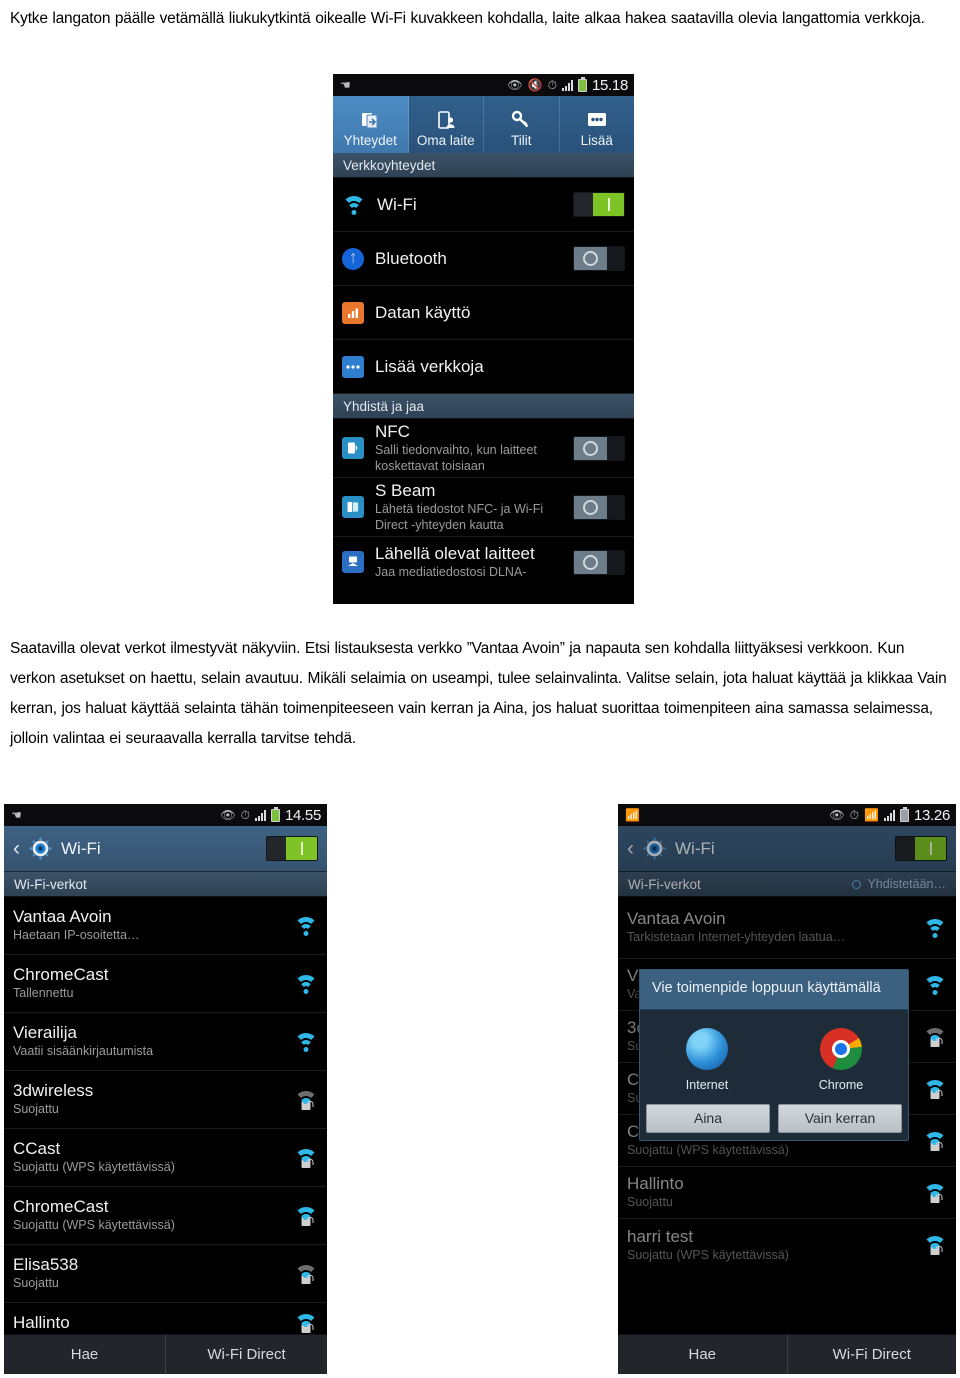 This screenshot has width=960, height=1378. Describe the element at coordinates (483, 165) in the screenshot. I see `section-header-verkkoyhteydet: Verkkoyhteydet` at that location.